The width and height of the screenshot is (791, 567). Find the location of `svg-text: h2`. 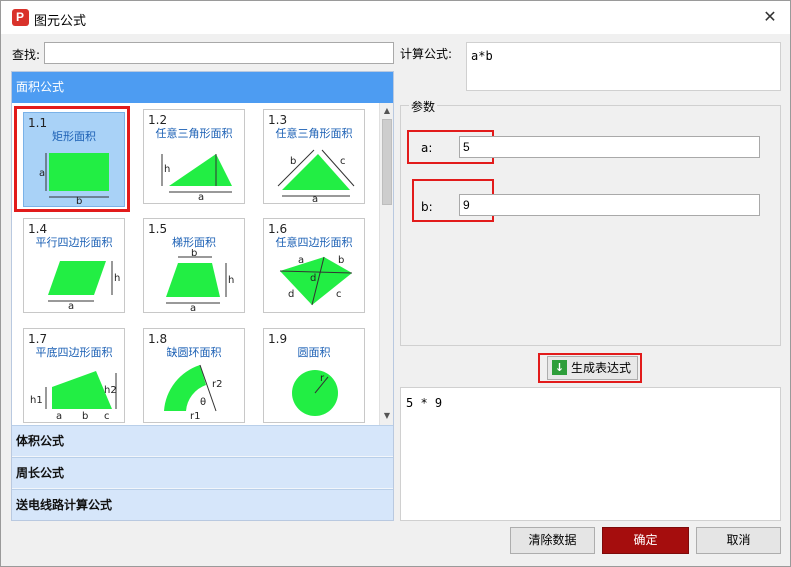

svg-text: h2 is located at coordinates (110, 390).